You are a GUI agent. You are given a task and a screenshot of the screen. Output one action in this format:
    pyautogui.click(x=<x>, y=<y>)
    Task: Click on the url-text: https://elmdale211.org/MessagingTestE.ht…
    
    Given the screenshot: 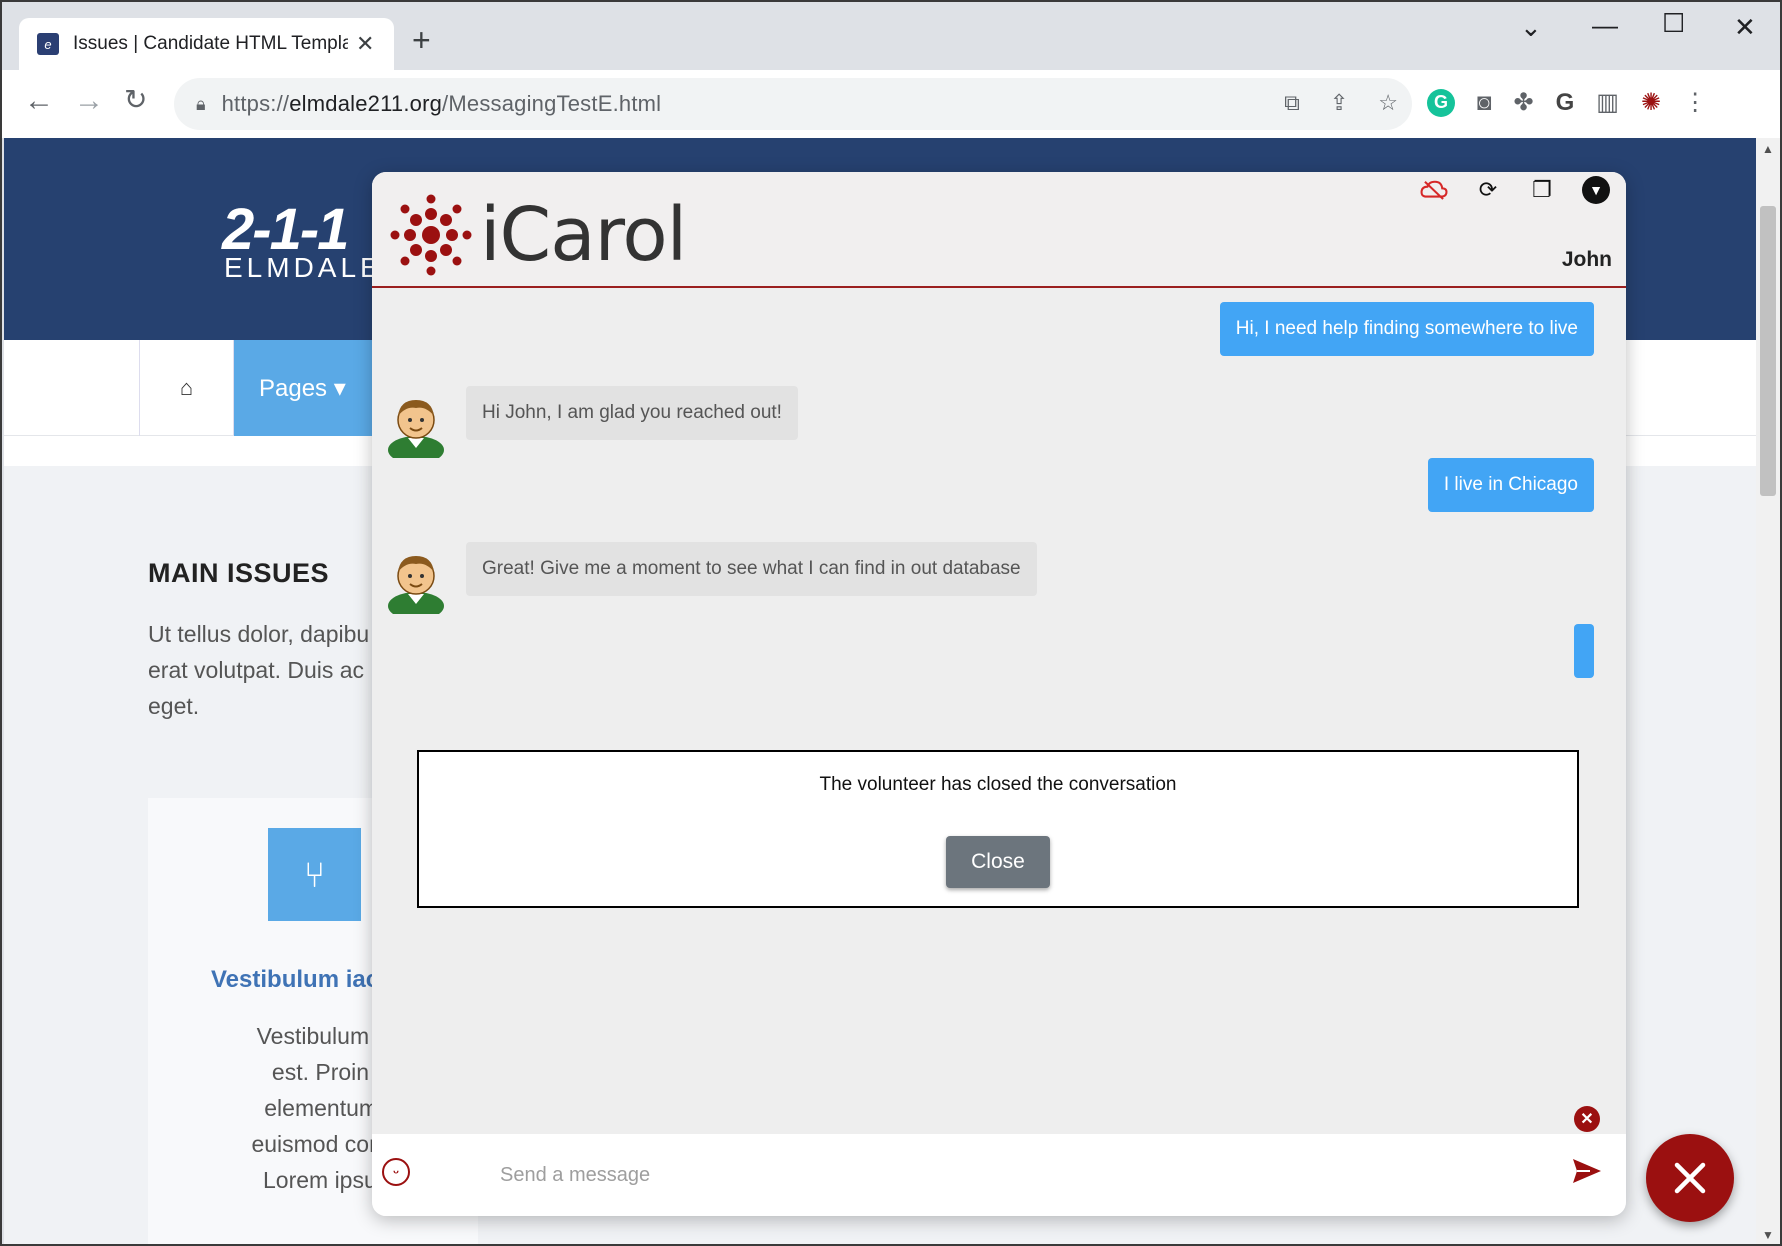 What is the action you would take?
    pyautogui.click(x=442, y=104)
    